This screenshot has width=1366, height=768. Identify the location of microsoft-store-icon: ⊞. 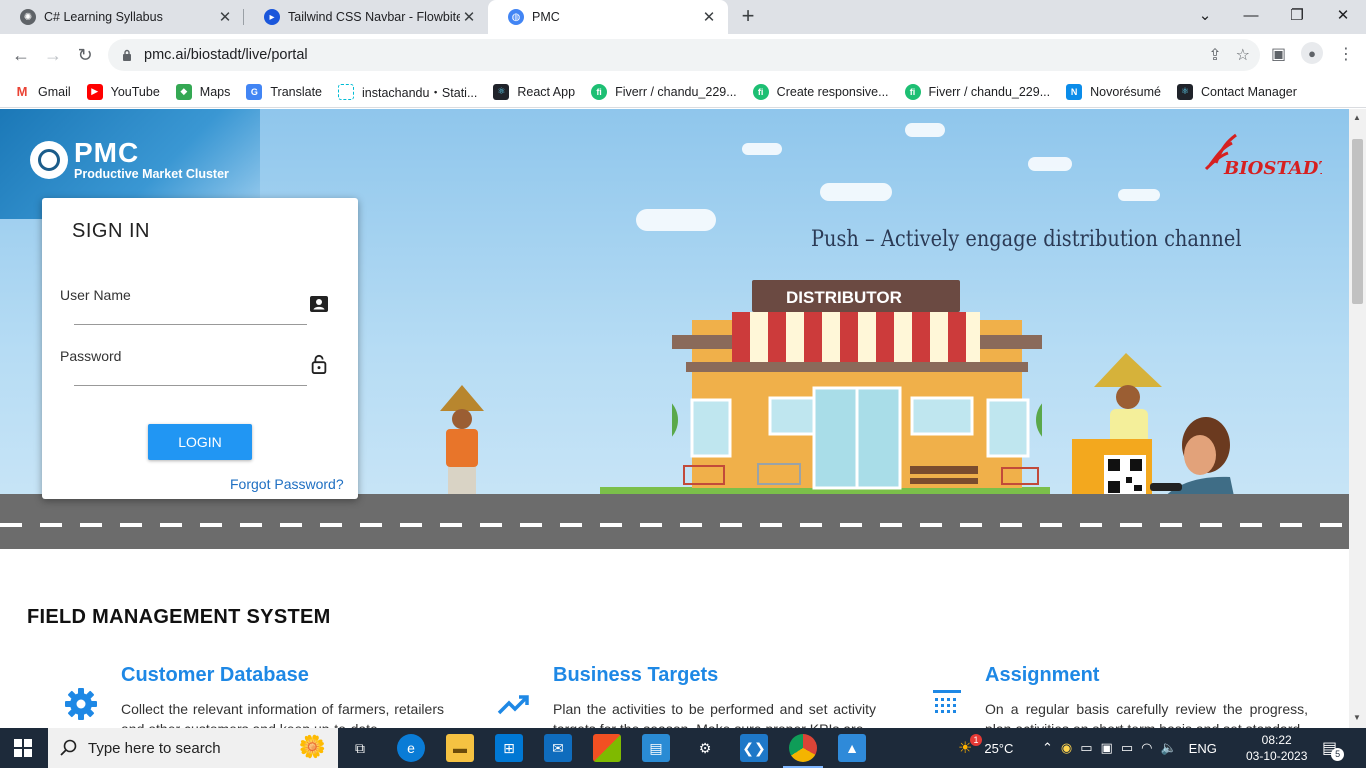
(509, 748).